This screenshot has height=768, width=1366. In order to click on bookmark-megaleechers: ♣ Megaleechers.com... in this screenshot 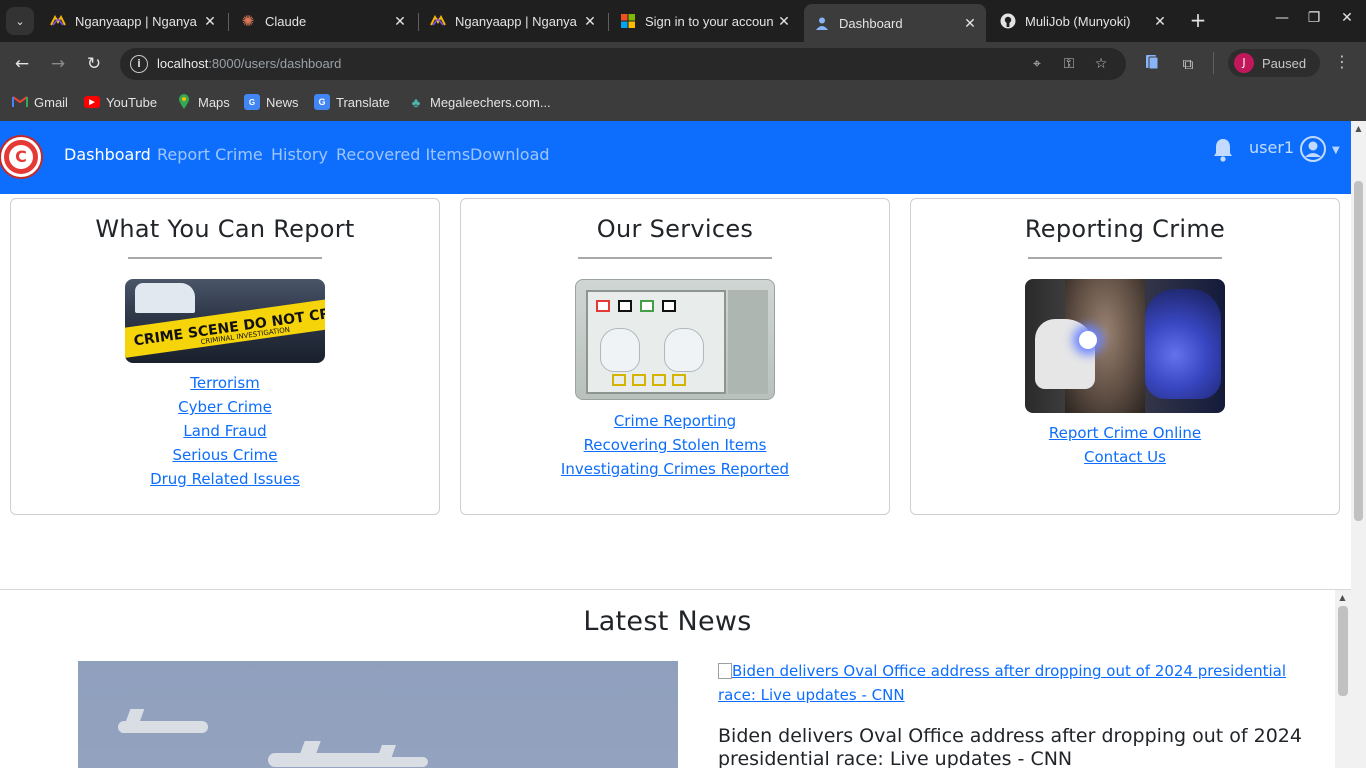, I will do `click(479, 102)`.